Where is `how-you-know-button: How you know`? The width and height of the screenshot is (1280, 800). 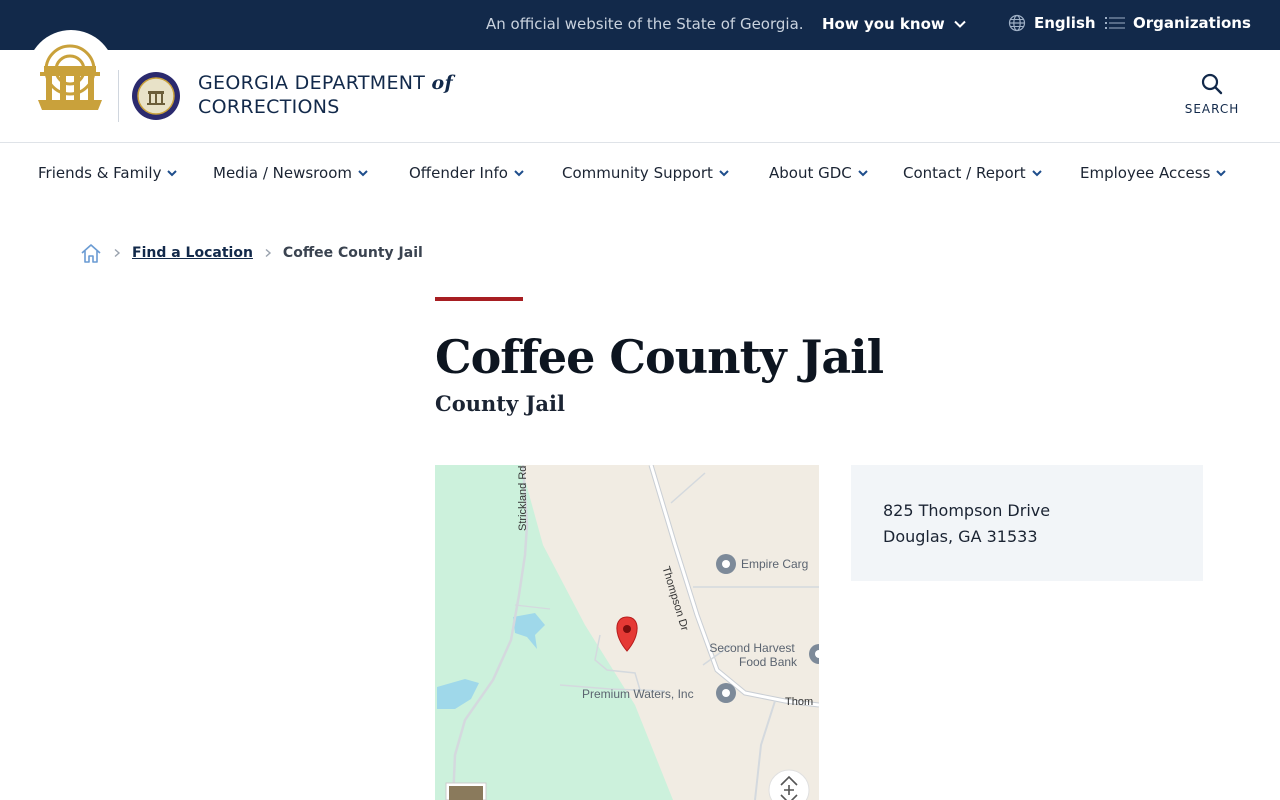 how-you-know-button: How you know is located at coordinates (894, 24).